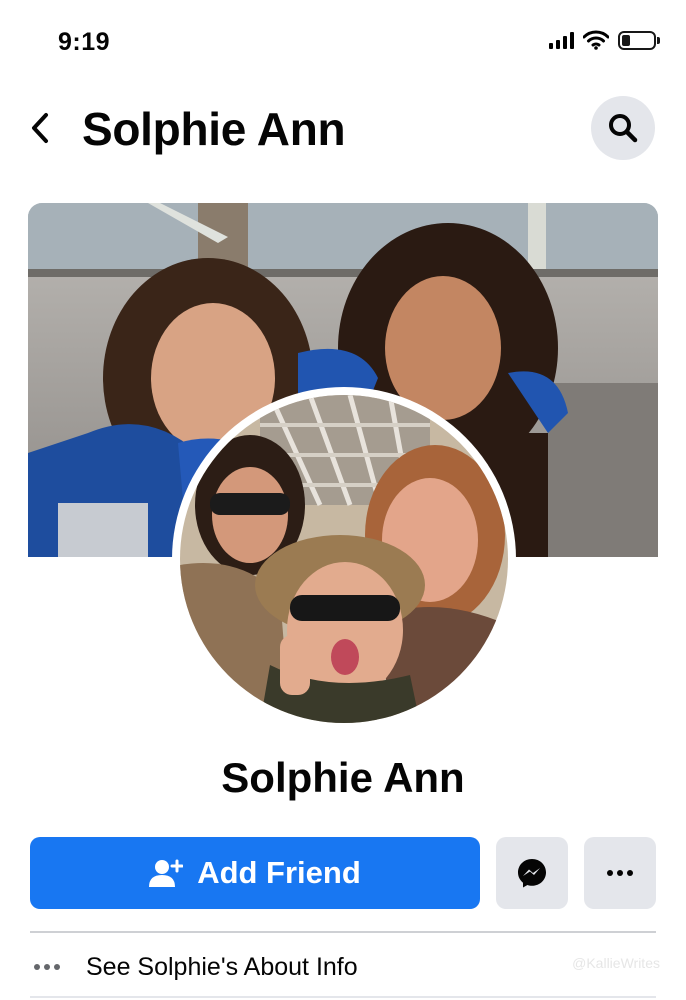 The width and height of the screenshot is (686, 1000). I want to click on battery-fill, so click(626, 40).